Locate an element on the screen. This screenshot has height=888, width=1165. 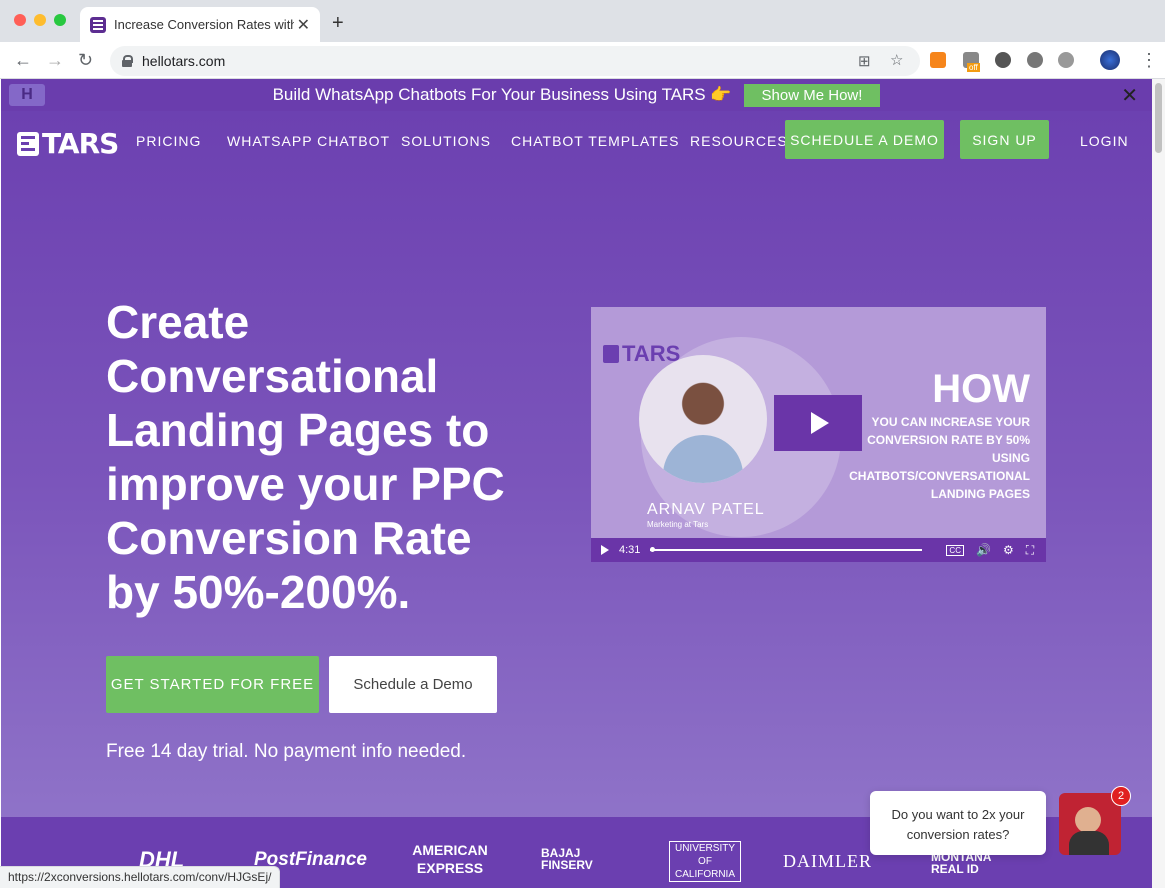
browser-menu-icon: ⋮ is located at coordinates (1149, 60).